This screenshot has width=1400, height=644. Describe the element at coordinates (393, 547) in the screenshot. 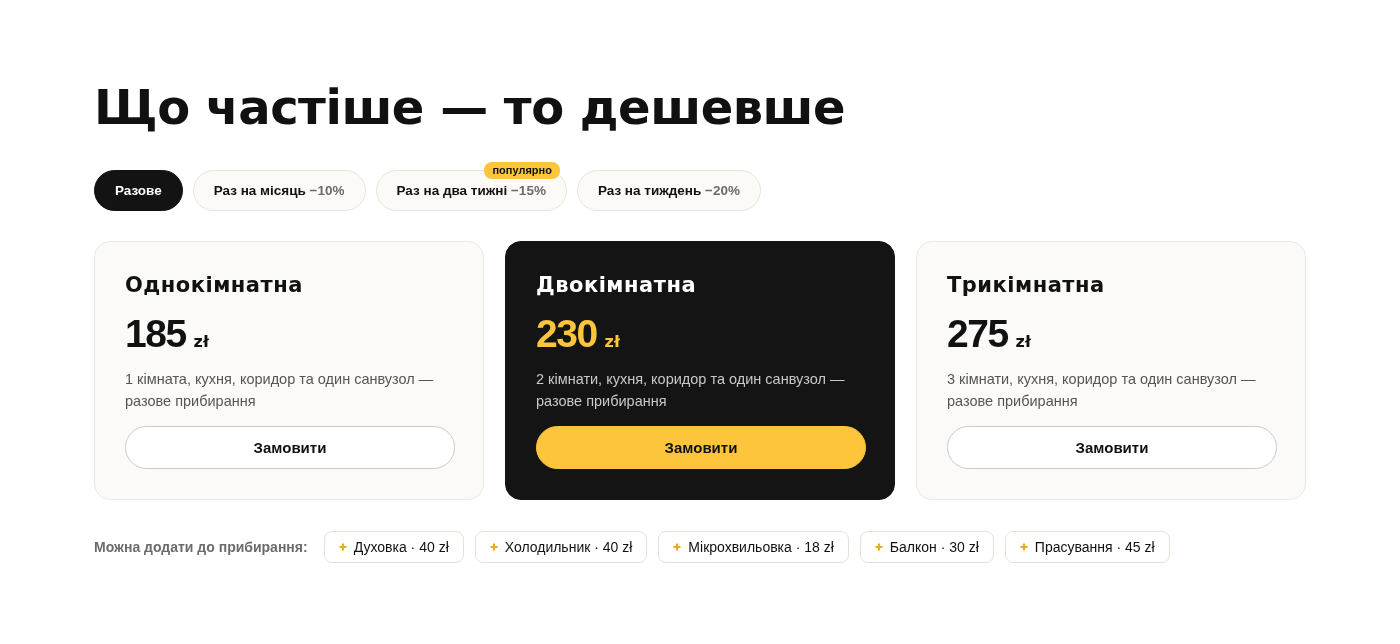

I see `addon-chip: Духовка · 40 zł` at that location.